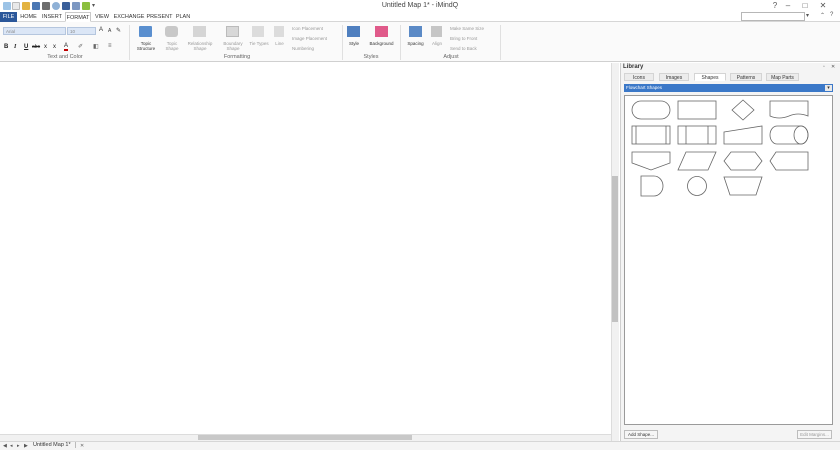 The image size is (840, 450). Describe the element at coordinates (639, 77) in the screenshot. I see `library-tab-icons: Icons` at that location.